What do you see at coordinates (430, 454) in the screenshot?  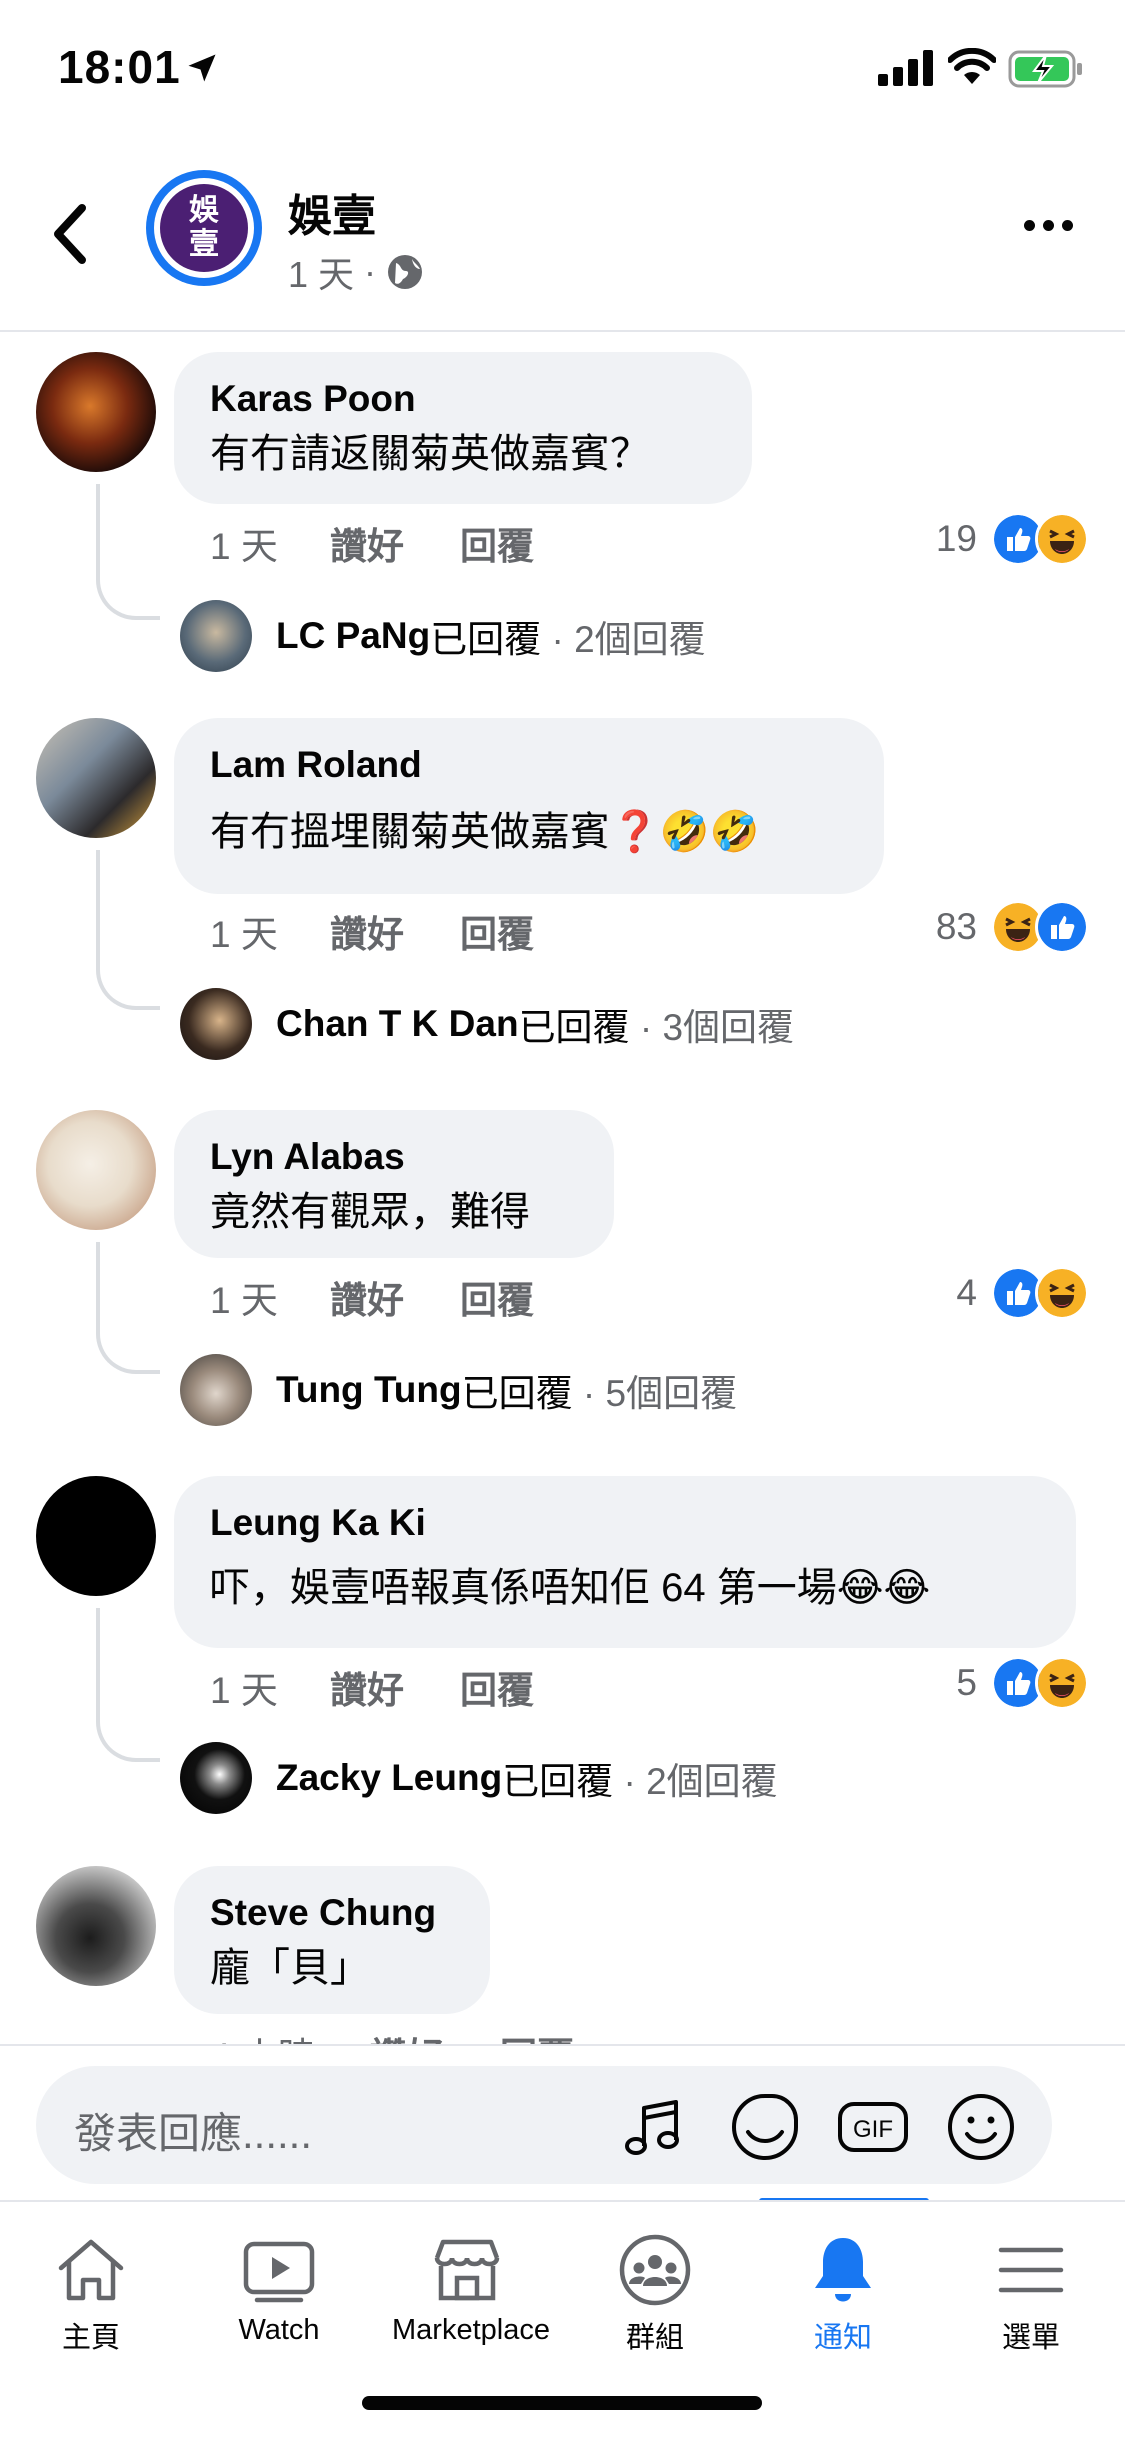 I see `comment-text: 有冇請返關菊英做嘉賓？` at bounding box center [430, 454].